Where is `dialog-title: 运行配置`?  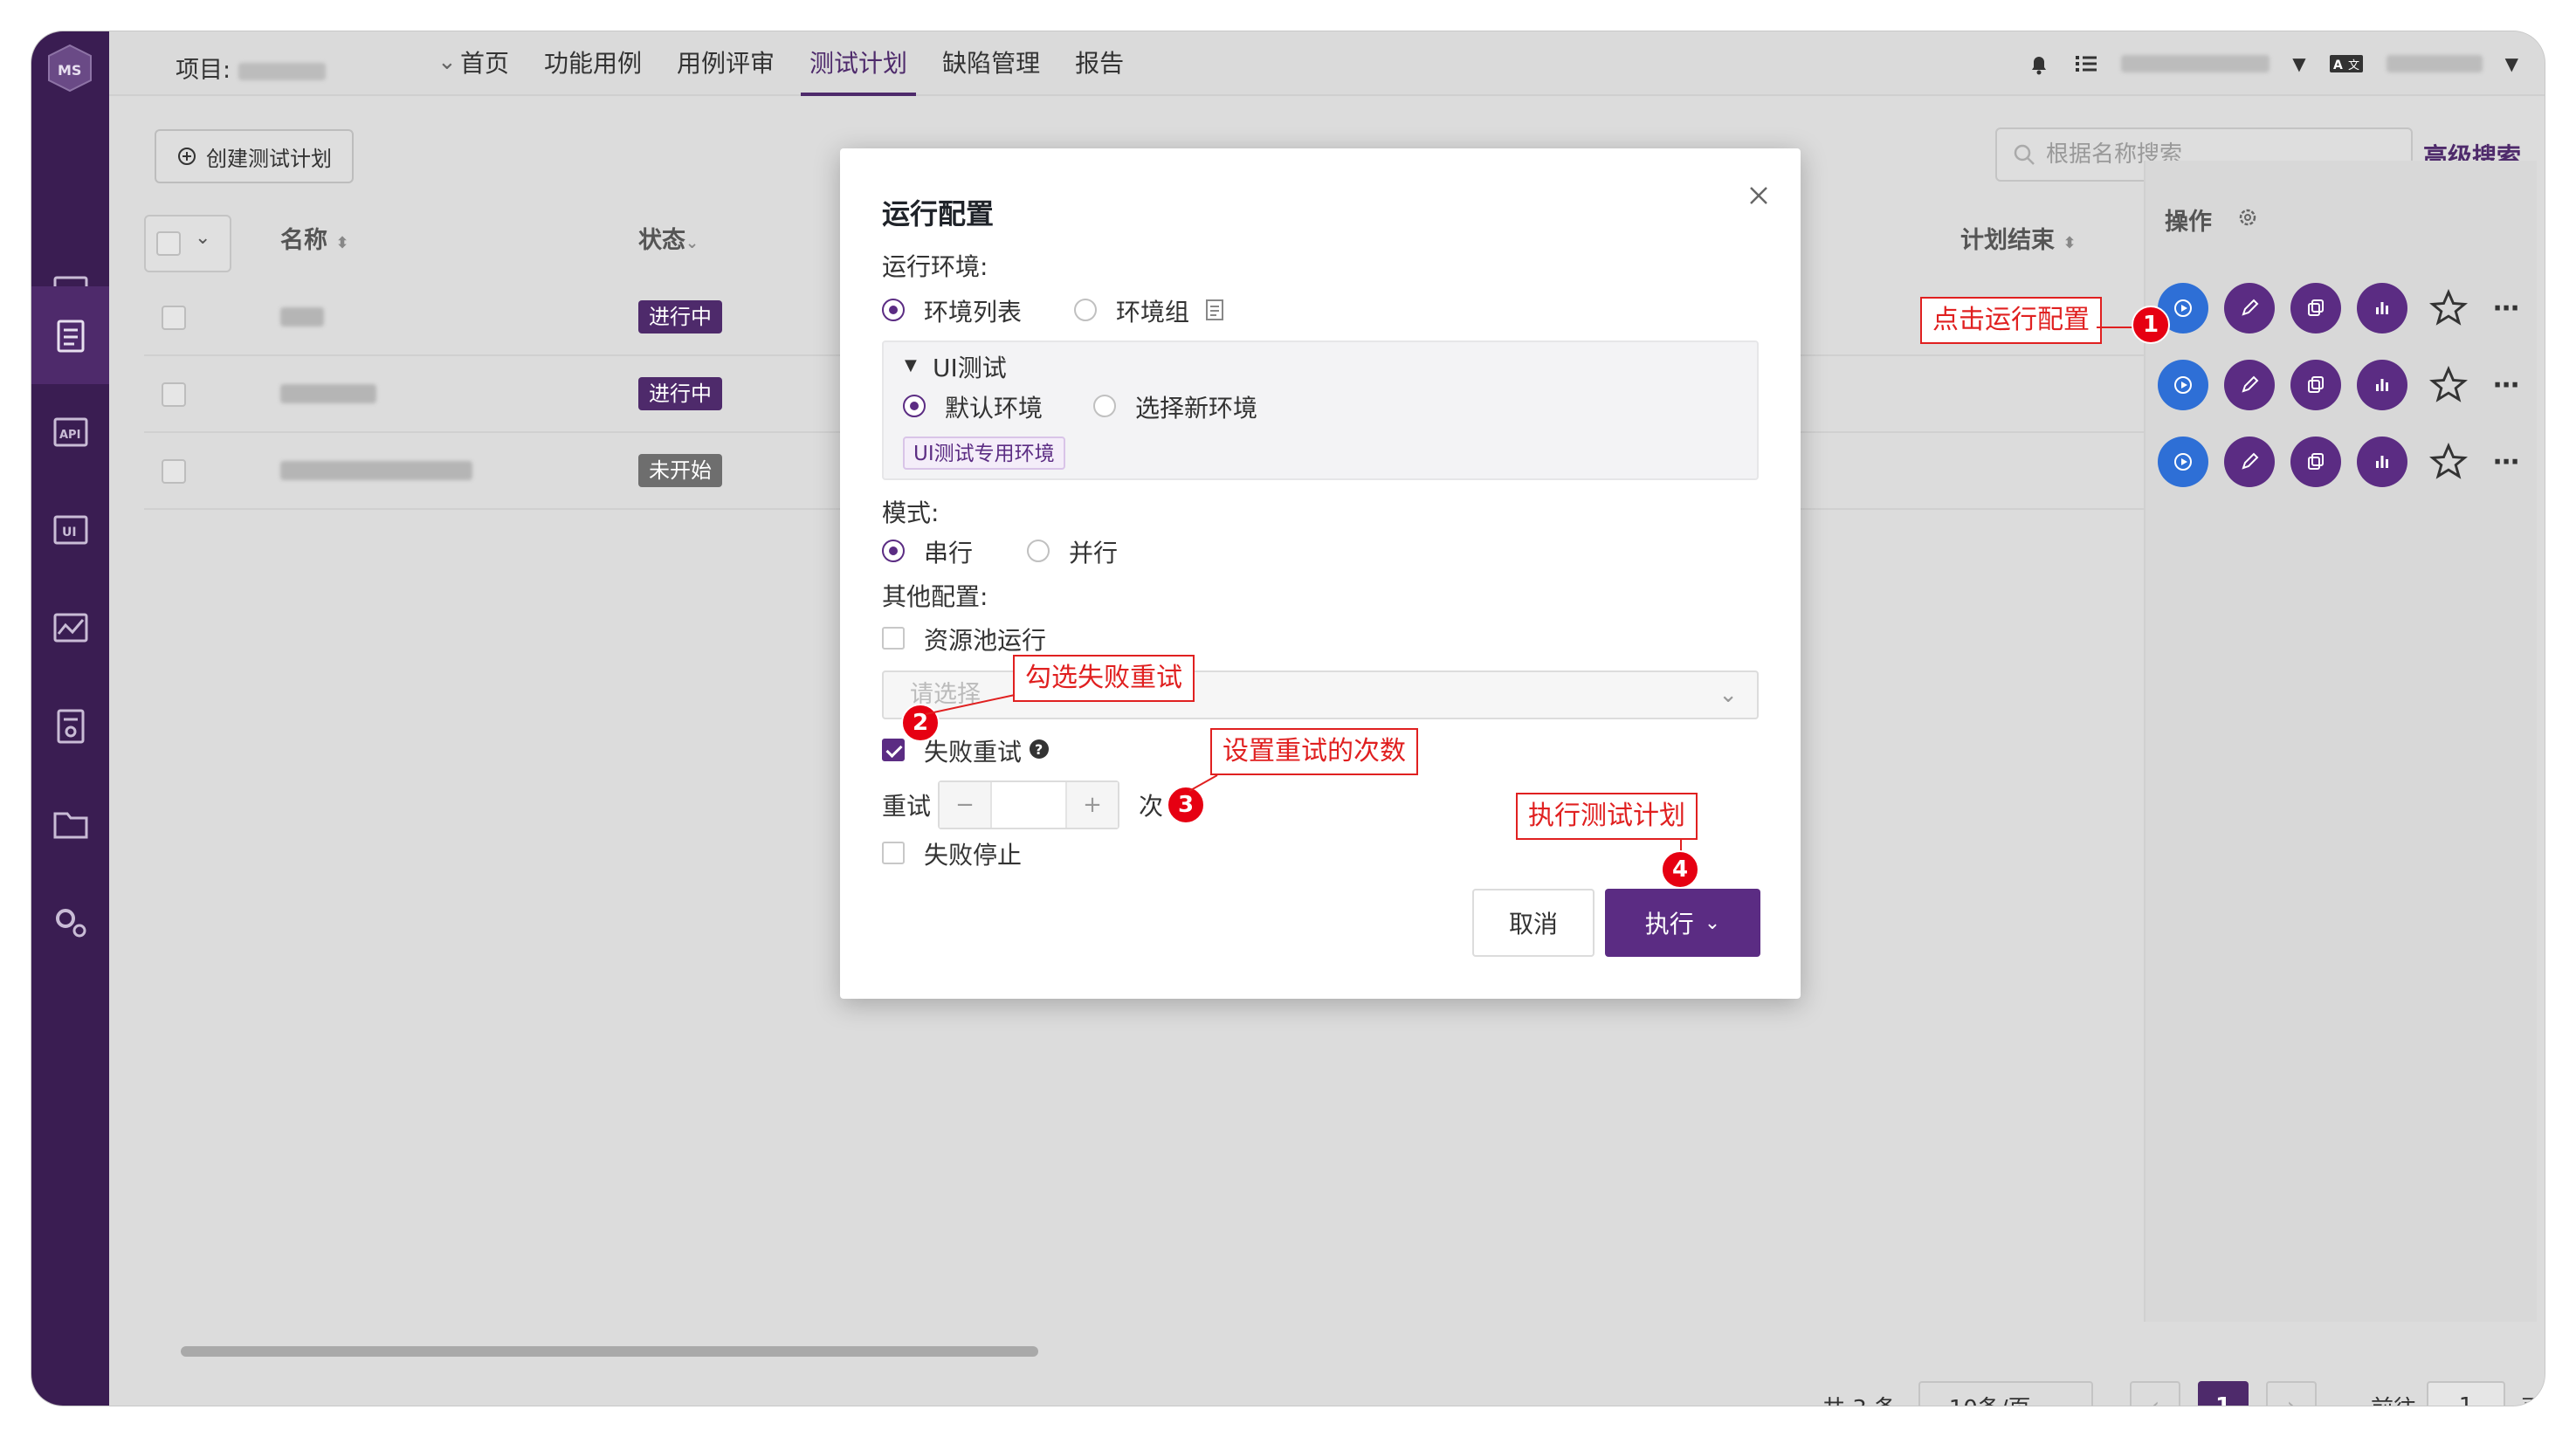 dialog-title: 运行配置 is located at coordinates (938, 212).